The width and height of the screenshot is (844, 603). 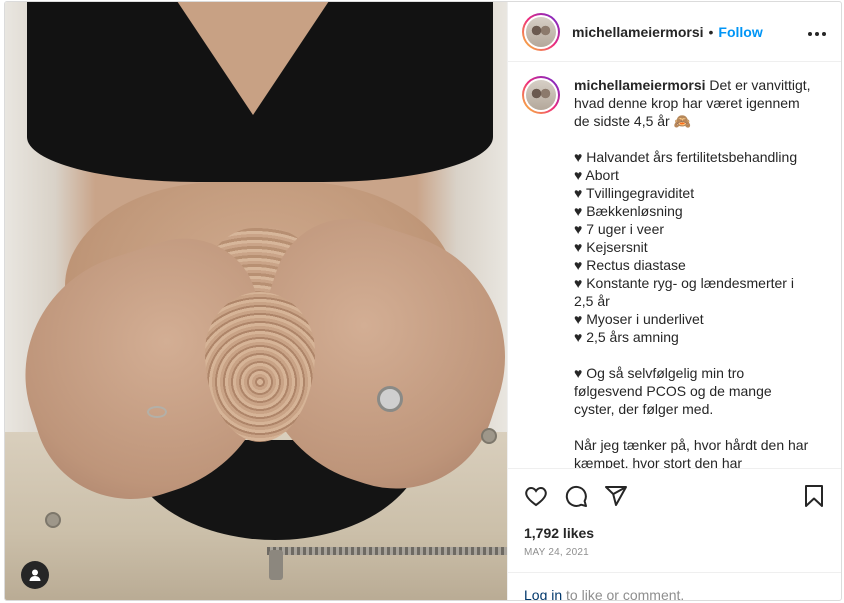 What do you see at coordinates (556, 552) in the screenshot?
I see `post-date: MAY 24, 2021` at bounding box center [556, 552].